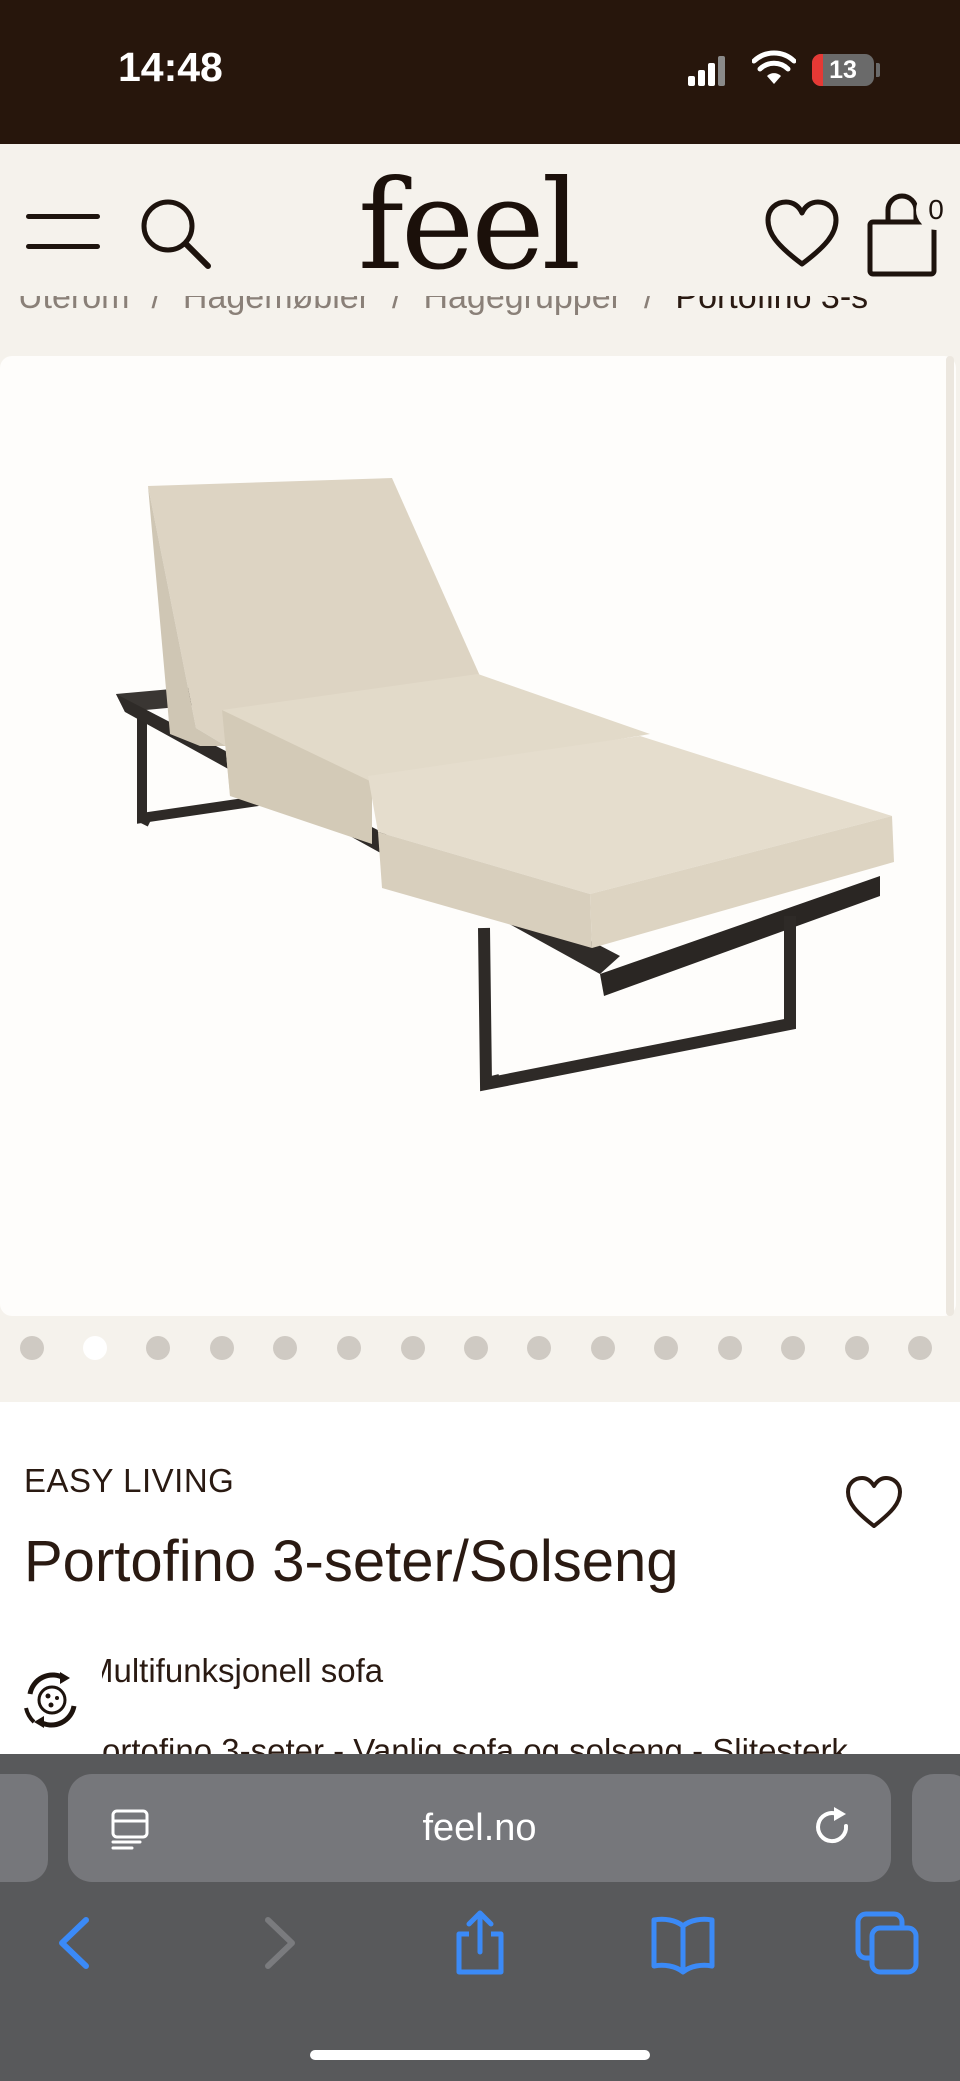 The image size is (960, 2081). What do you see at coordinates (480, 2055) in the screenshot?
I see `home-indicator` at bounding box center [480, 2055].